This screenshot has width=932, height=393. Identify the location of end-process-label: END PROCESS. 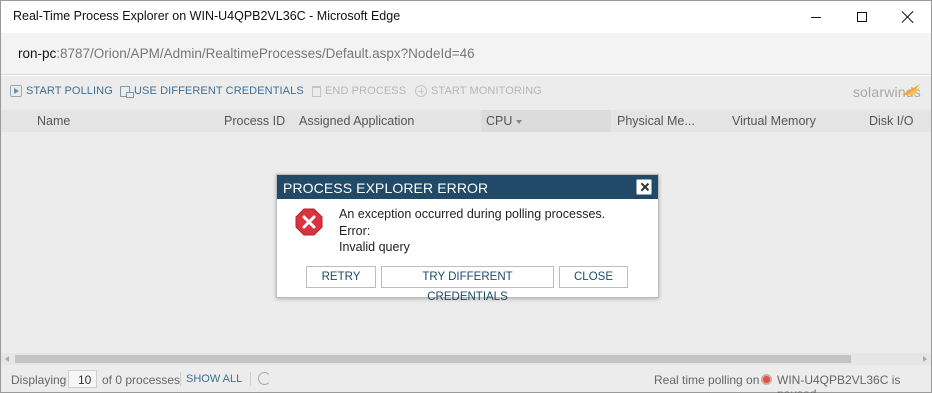
(366, 91).